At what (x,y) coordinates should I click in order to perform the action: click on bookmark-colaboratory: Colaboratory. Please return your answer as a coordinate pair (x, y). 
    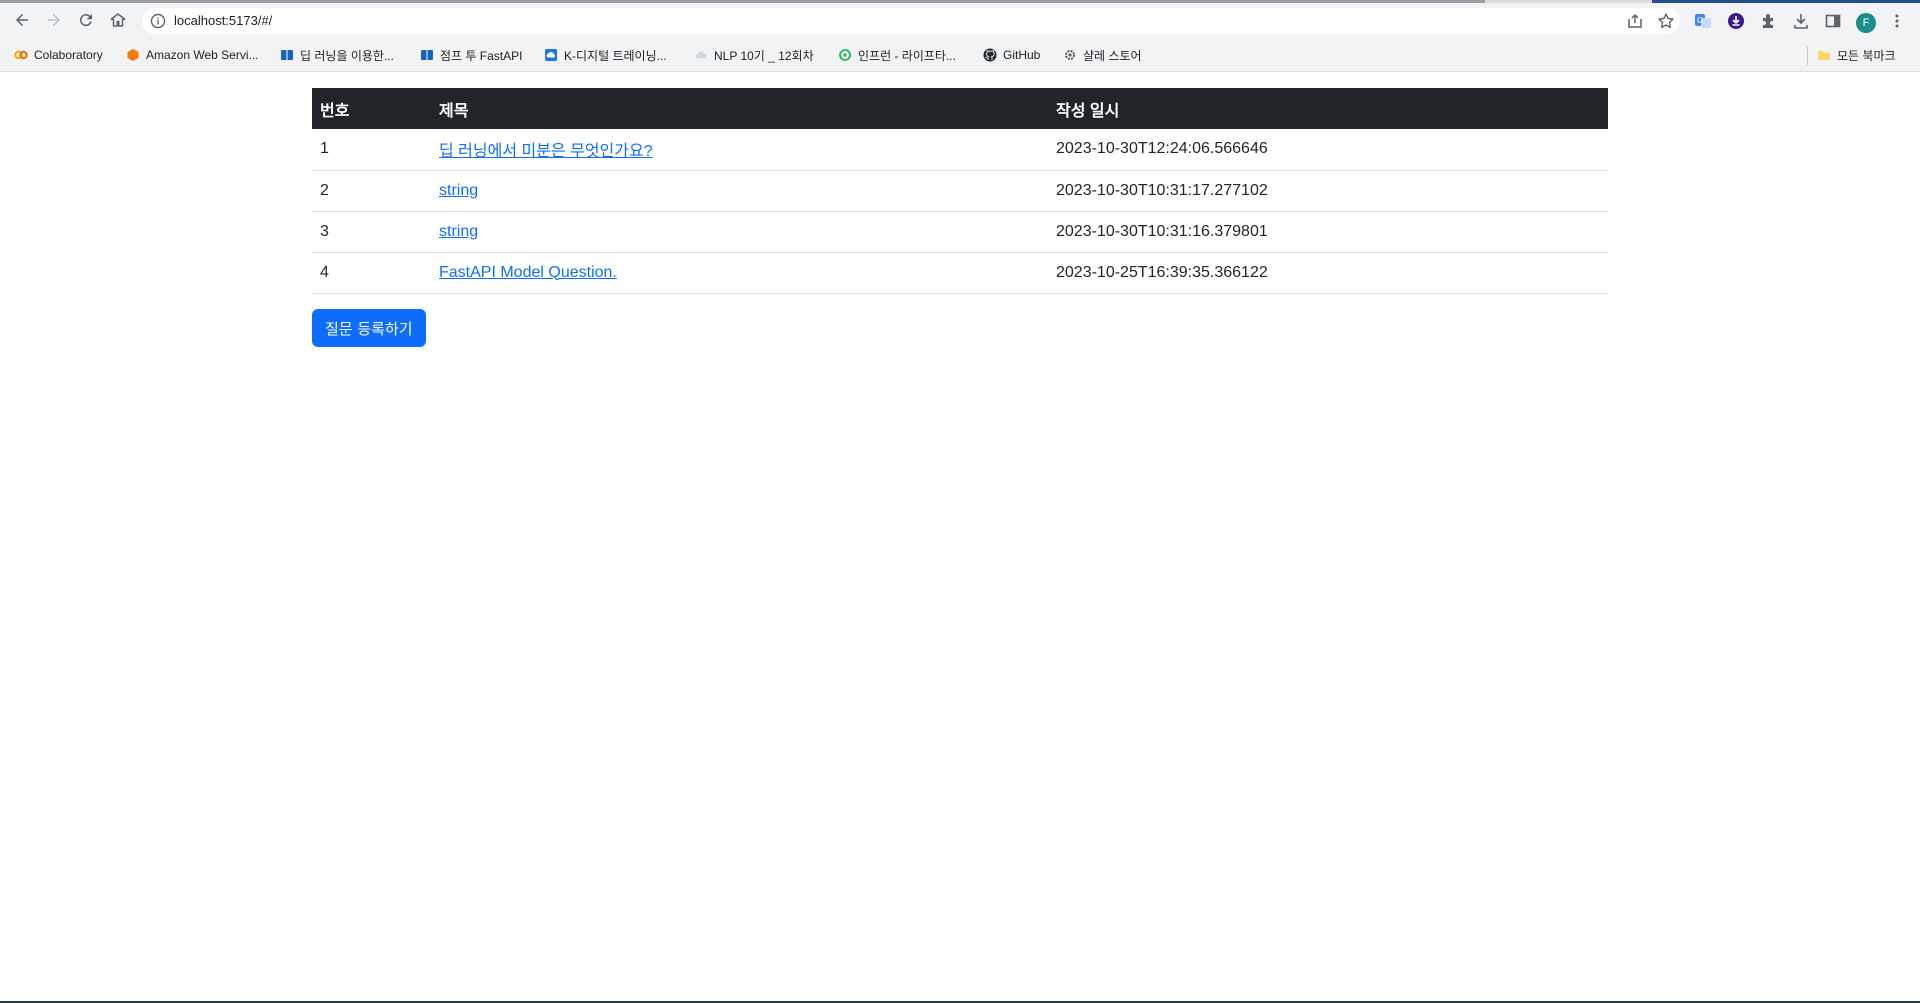
    Looking at the image, I should click on (58, 55).